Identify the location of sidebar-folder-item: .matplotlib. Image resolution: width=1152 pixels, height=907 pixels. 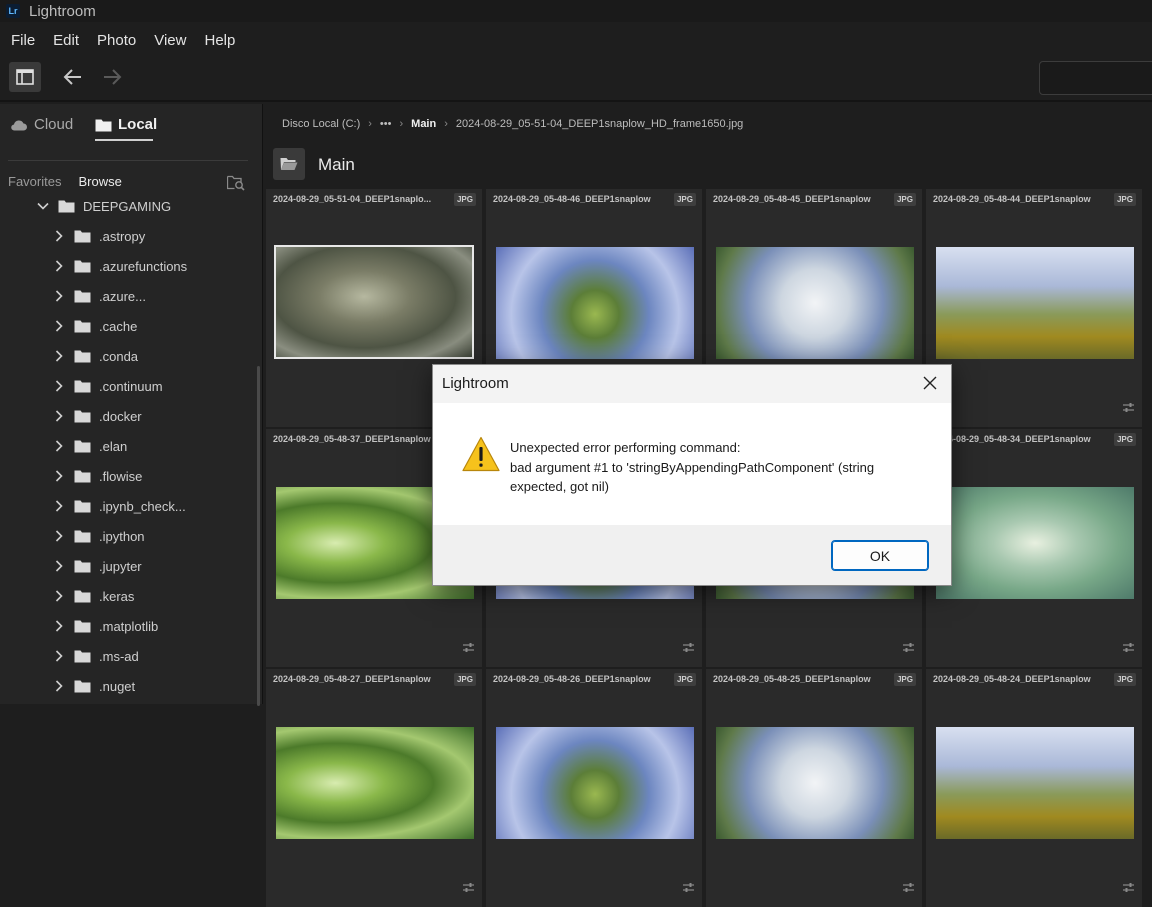
(105, 626).